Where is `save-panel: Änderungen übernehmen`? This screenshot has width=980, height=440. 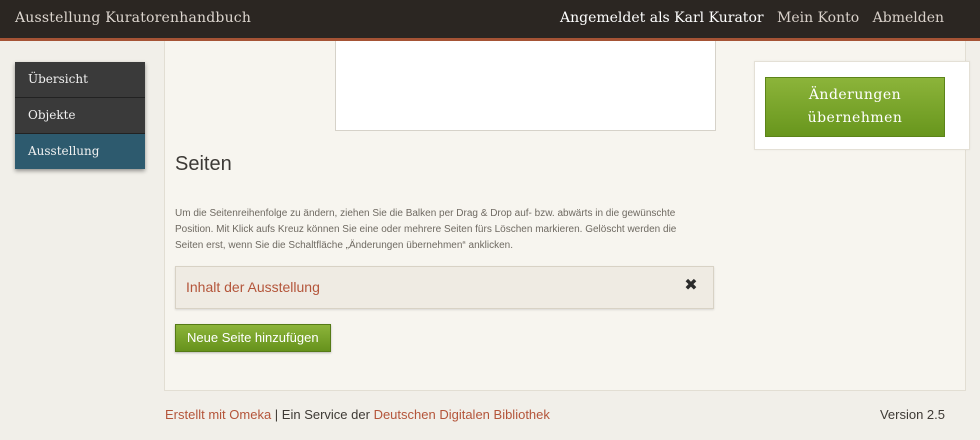
save-panel: Änderungen übernehmen is located at coordinates (862, 105).